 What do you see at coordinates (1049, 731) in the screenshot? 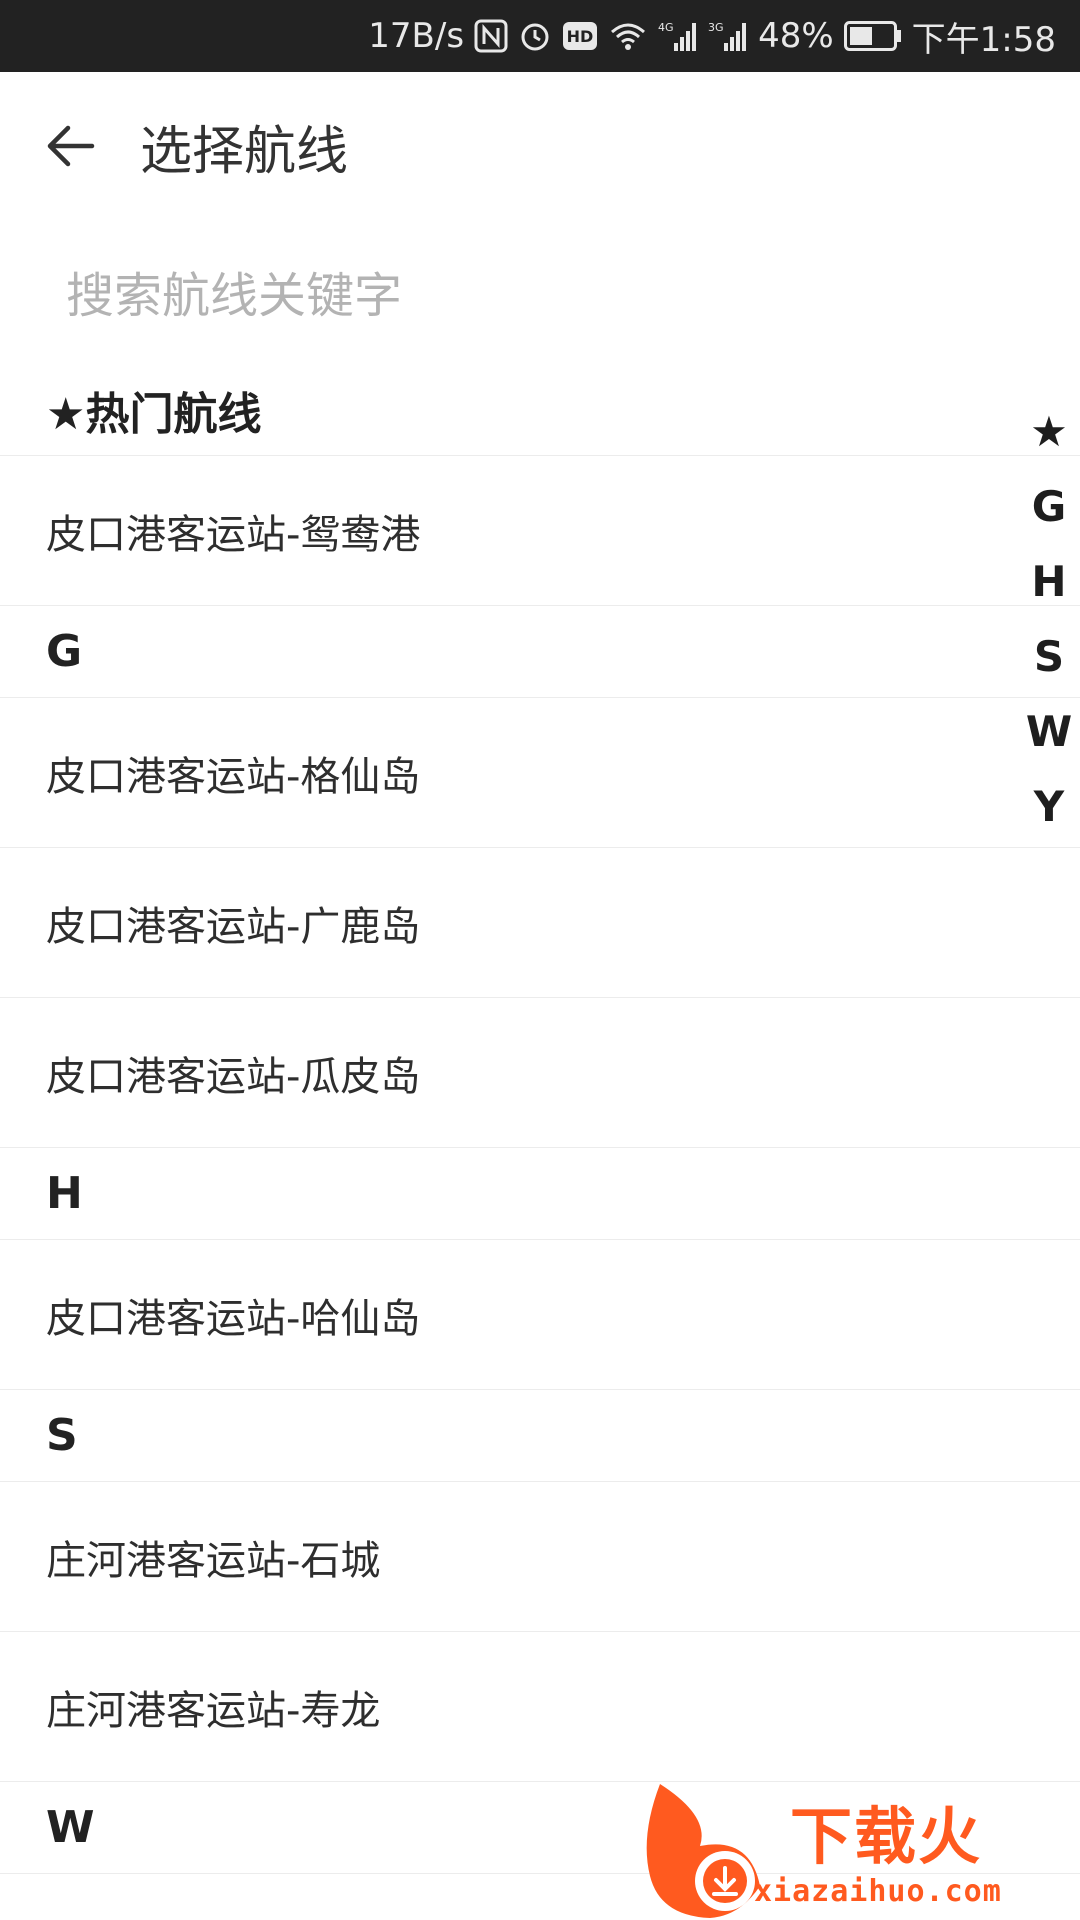
I see `index-letter-w: W` at bounding box center [1049, 731].